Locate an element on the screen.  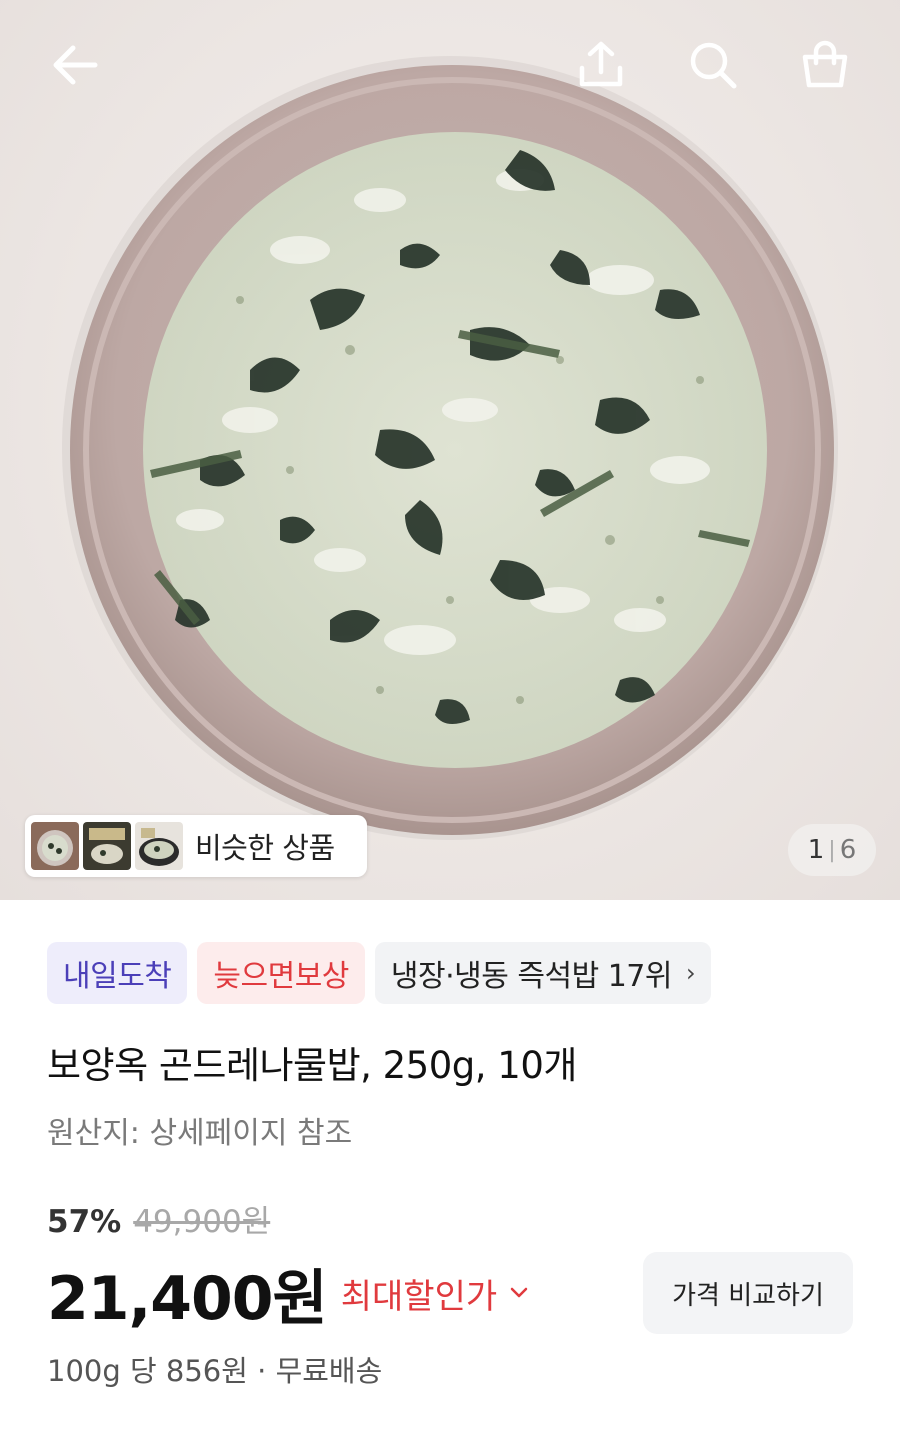
chevron-down-icon is located at coordinates (519, 1293).